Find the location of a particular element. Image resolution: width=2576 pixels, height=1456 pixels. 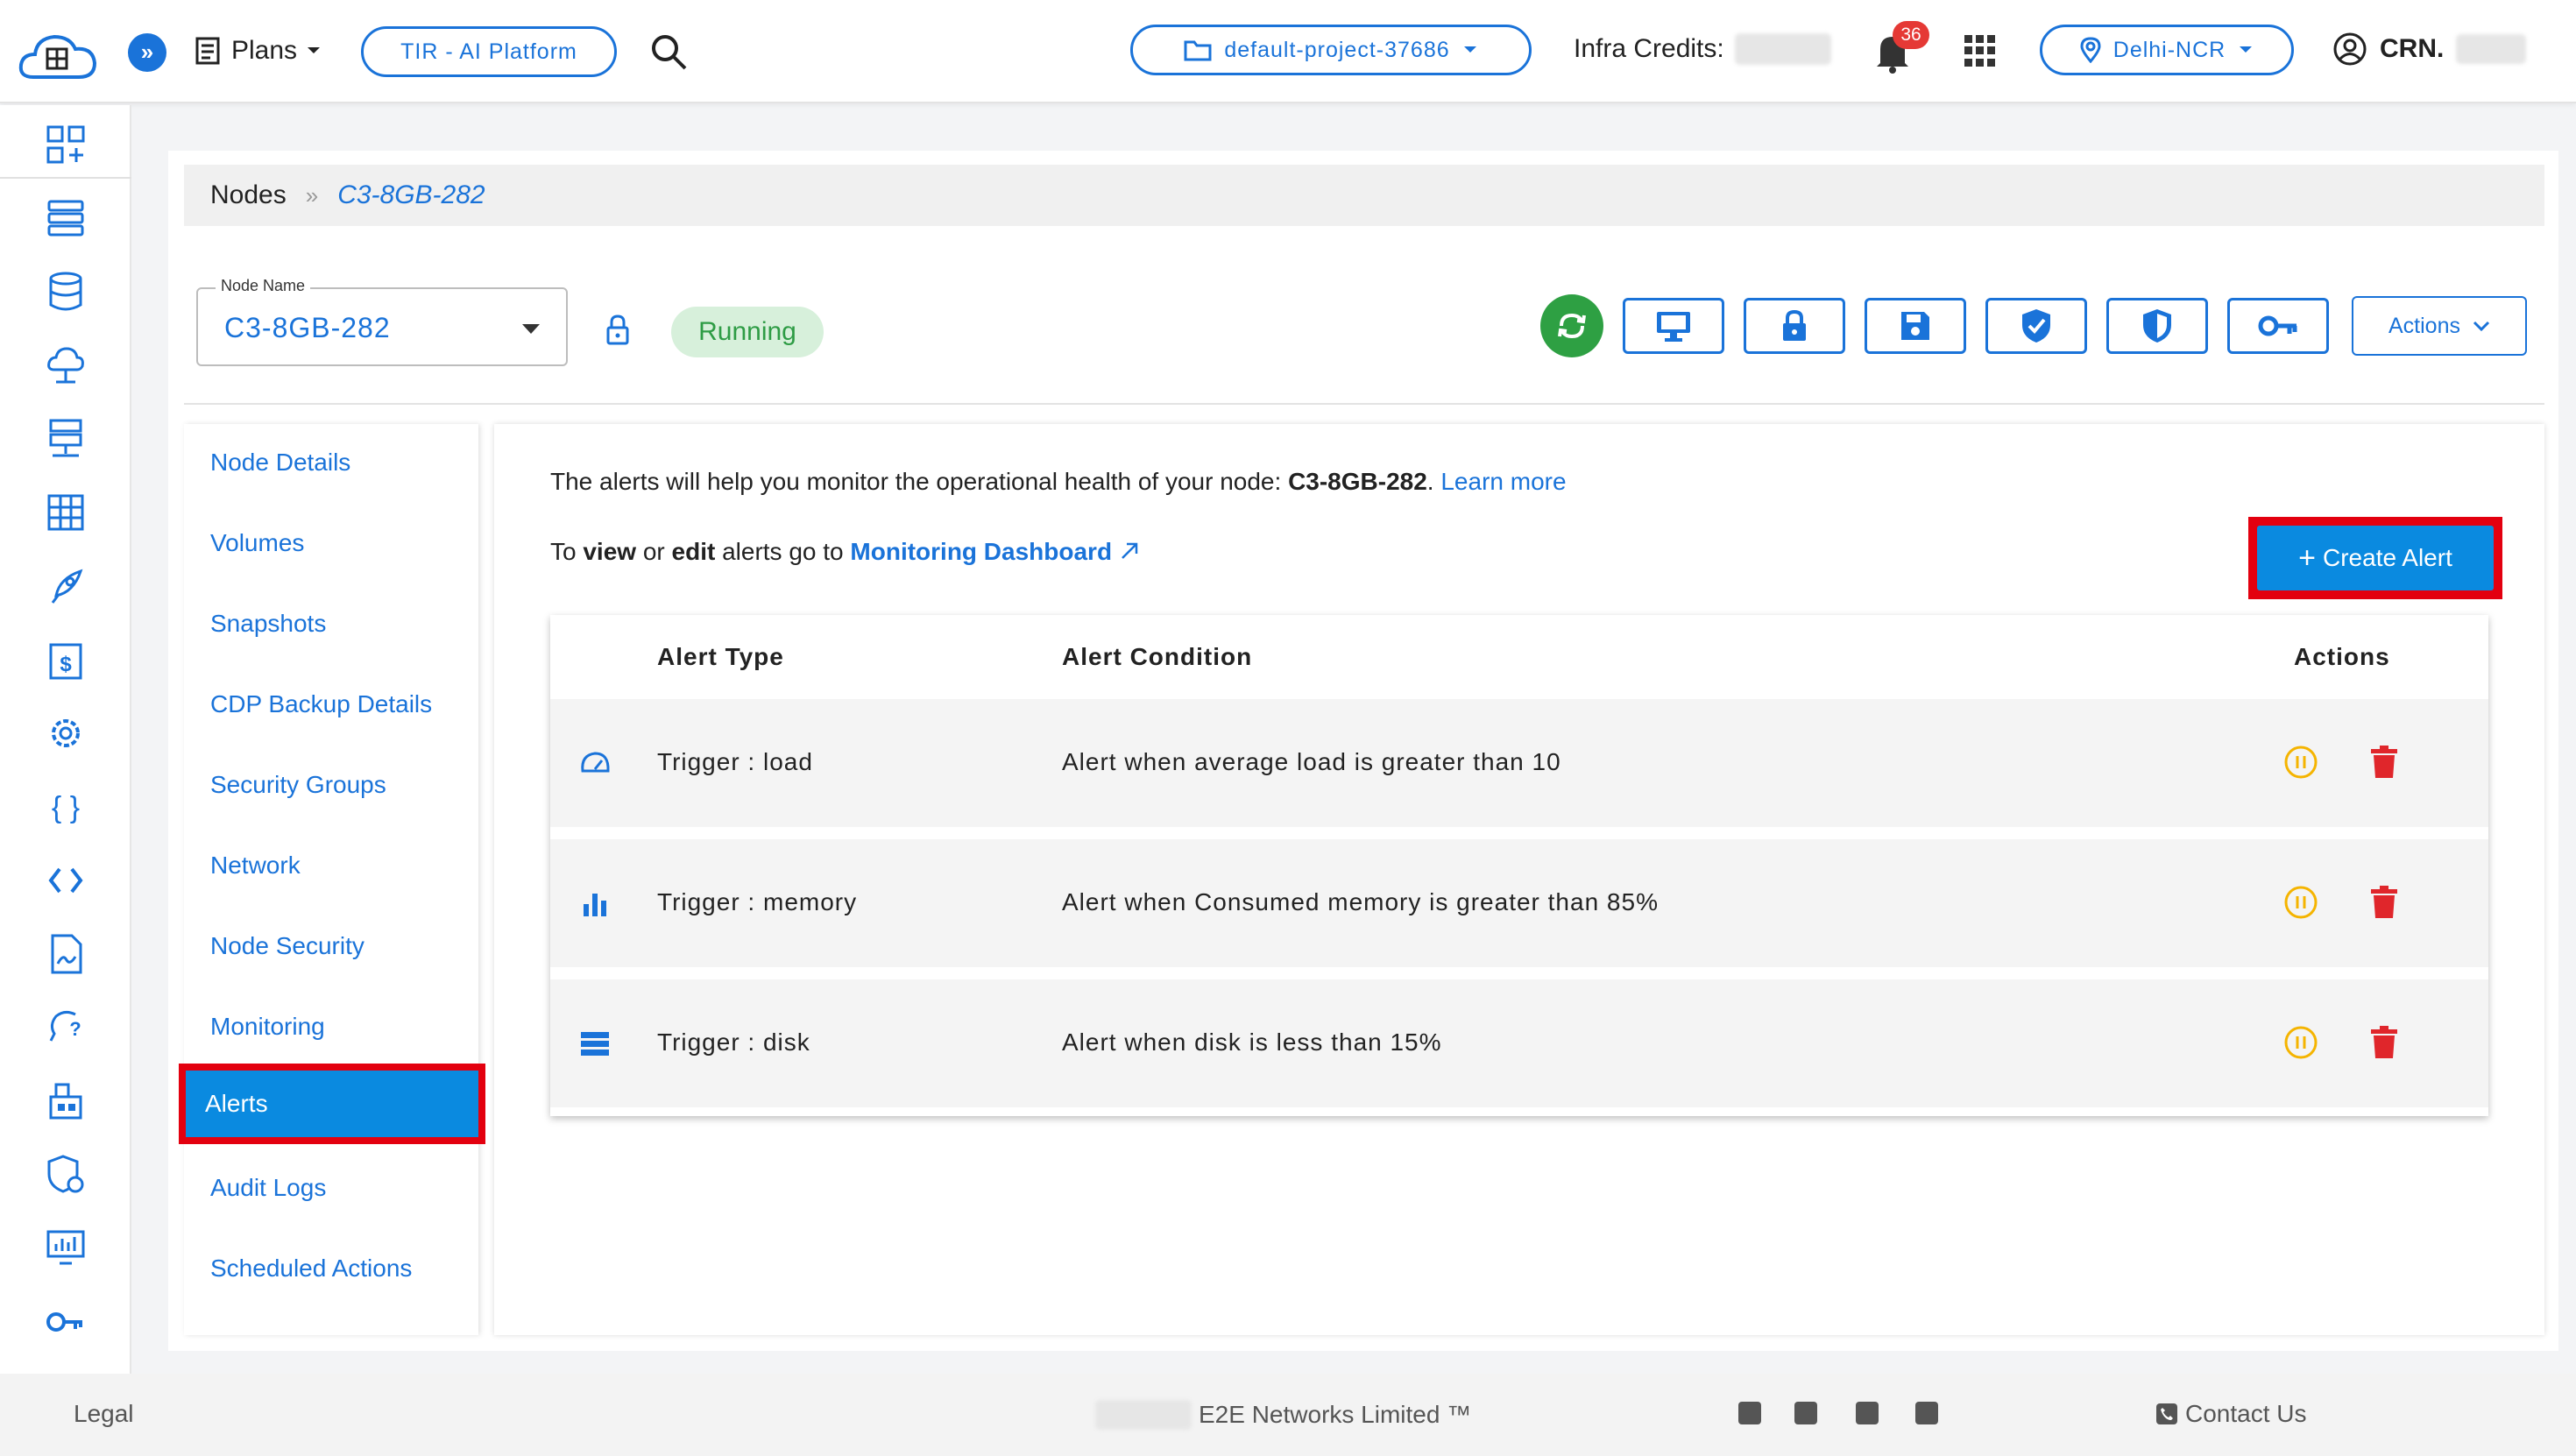

save-icon is located at coordinates (1915, 326).